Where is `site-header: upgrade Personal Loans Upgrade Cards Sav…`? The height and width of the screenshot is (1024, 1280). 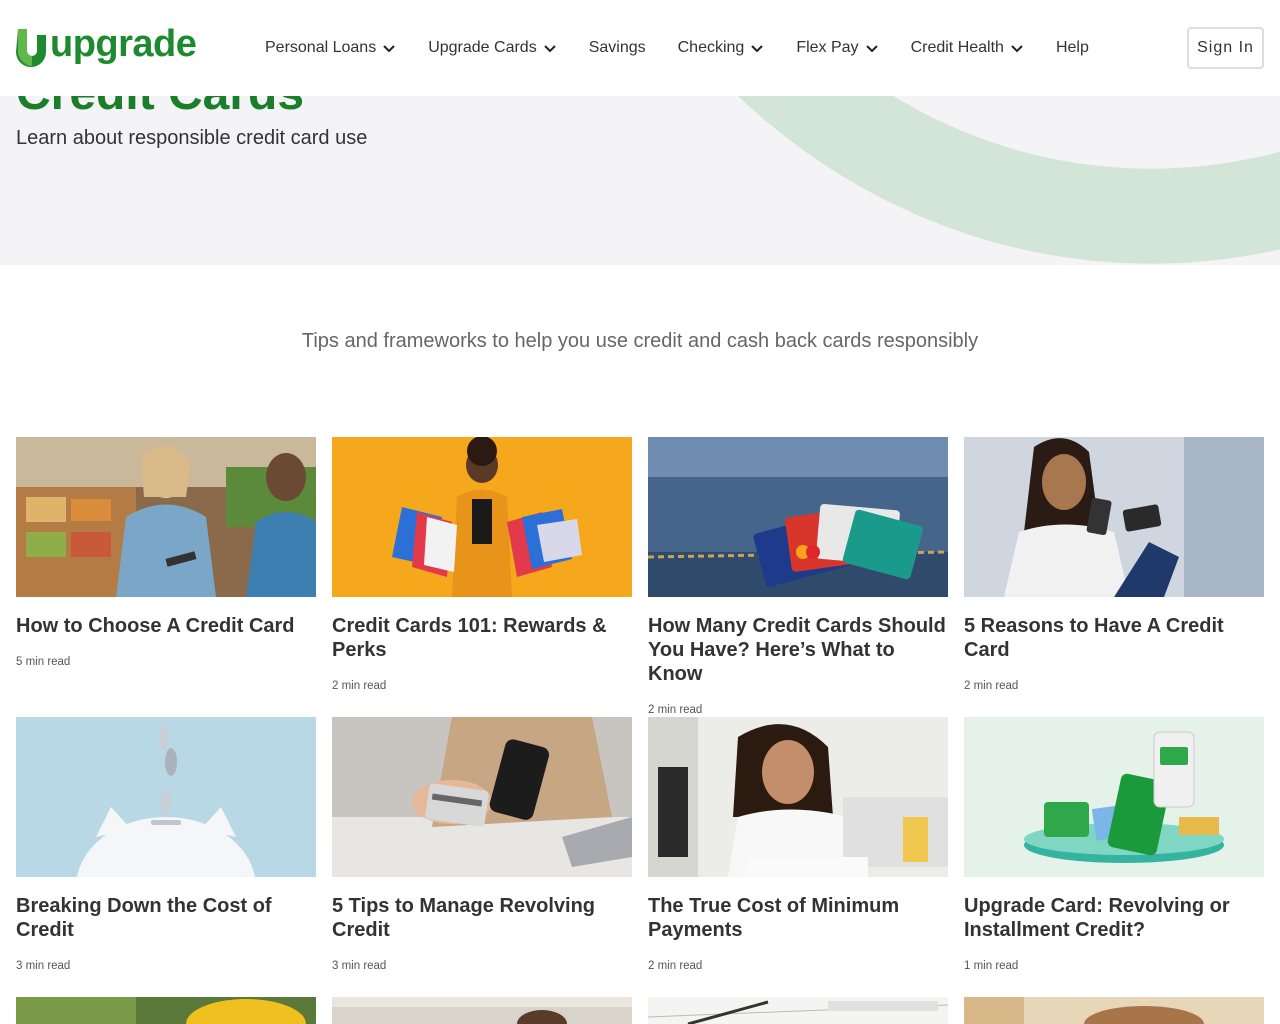
site-header: upgrade Personal Loans Upgrade Cards Sav… is located at coordinates (640, 48).